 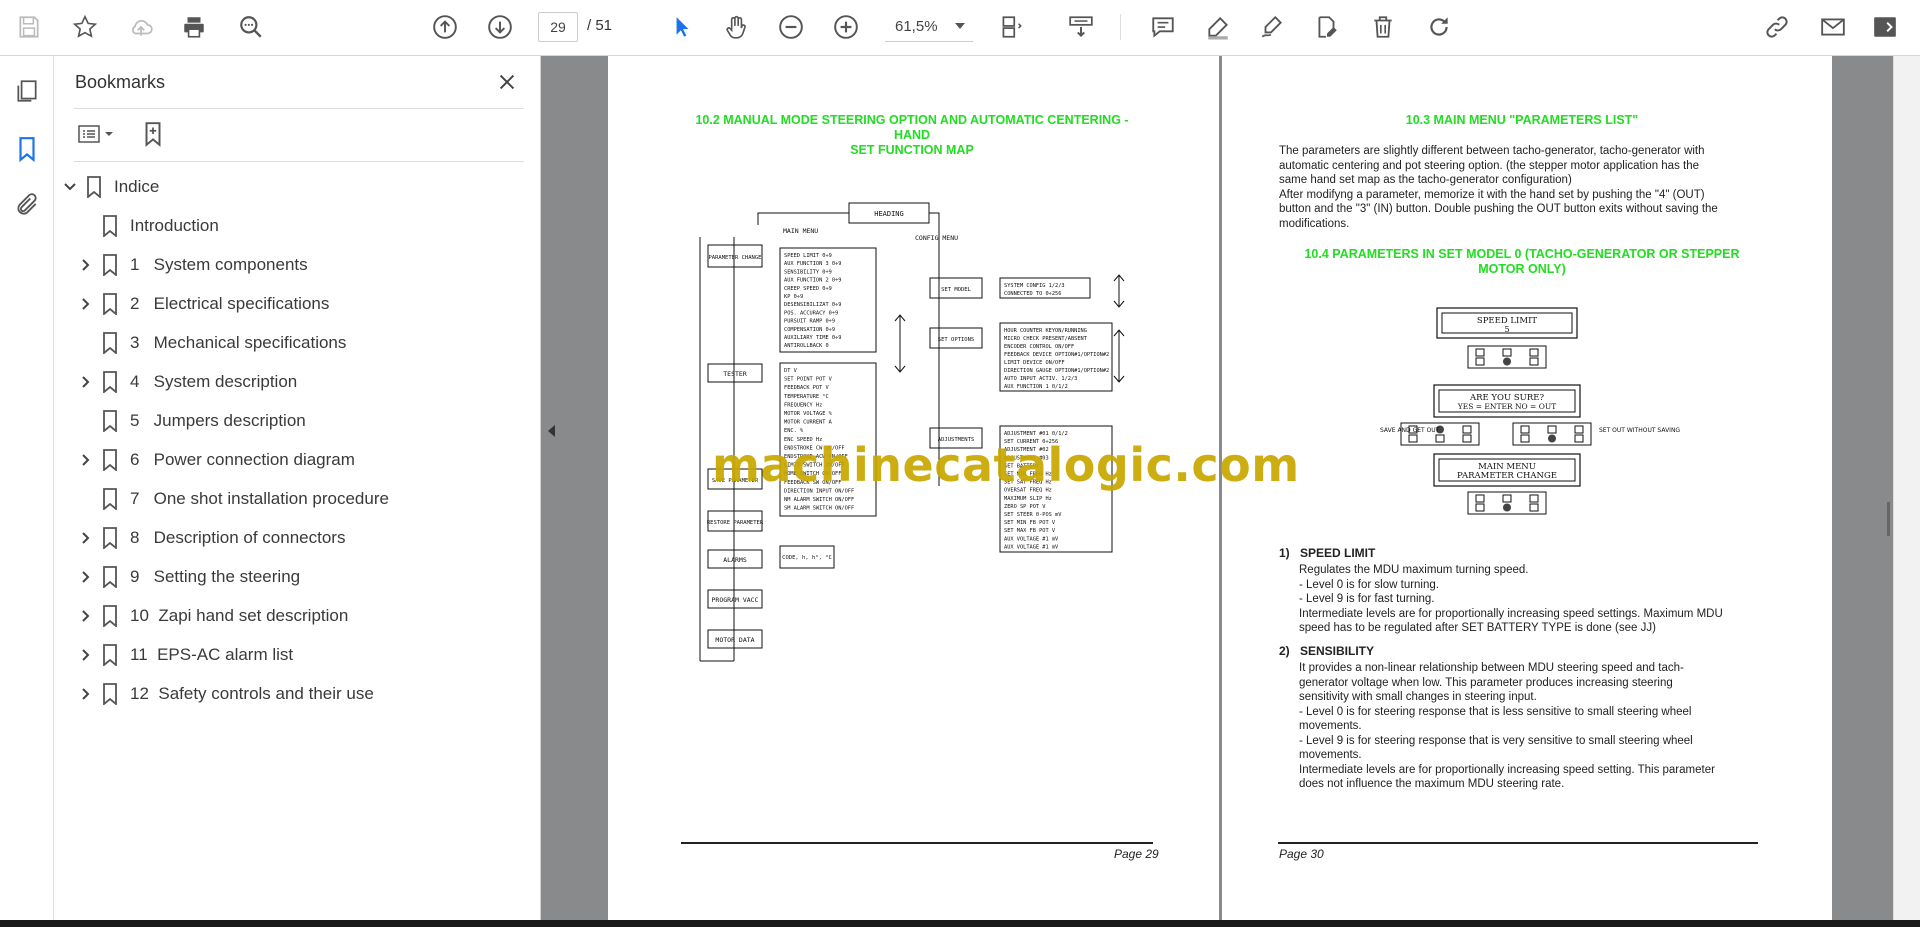 What do you see at coordinates (936, 238) in the screenshot?
I see `diagram-config-menu-label: CONFIG MENU` at bounding box center [936, 238].